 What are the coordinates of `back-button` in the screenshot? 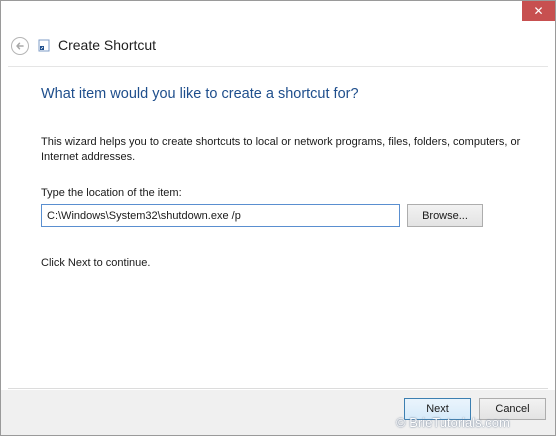 It's located at (20, 46).